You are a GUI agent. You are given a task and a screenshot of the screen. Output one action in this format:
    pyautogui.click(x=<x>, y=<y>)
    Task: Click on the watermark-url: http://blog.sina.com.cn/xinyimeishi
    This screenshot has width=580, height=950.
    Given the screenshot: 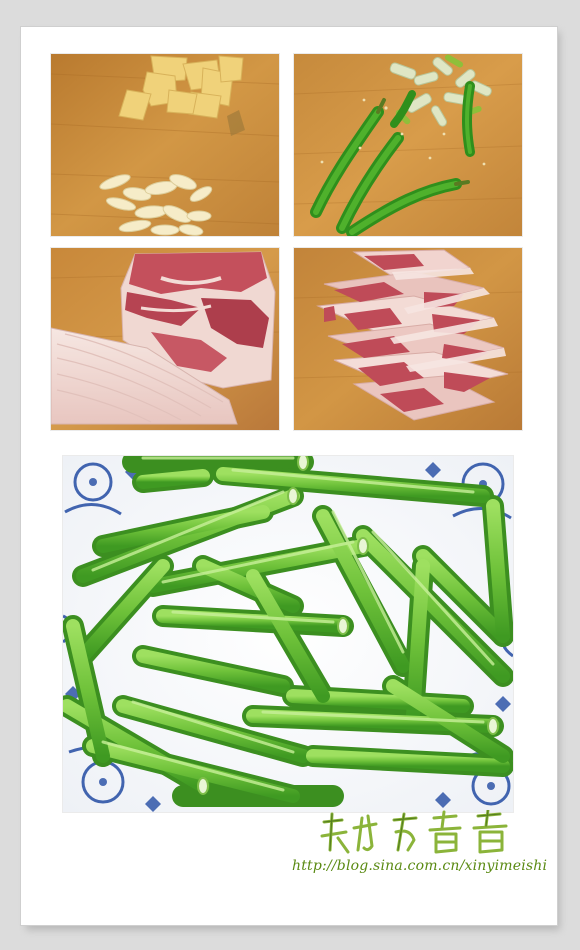 What is the action you would take?
    pyautogui.click(x=420, y=866)
    